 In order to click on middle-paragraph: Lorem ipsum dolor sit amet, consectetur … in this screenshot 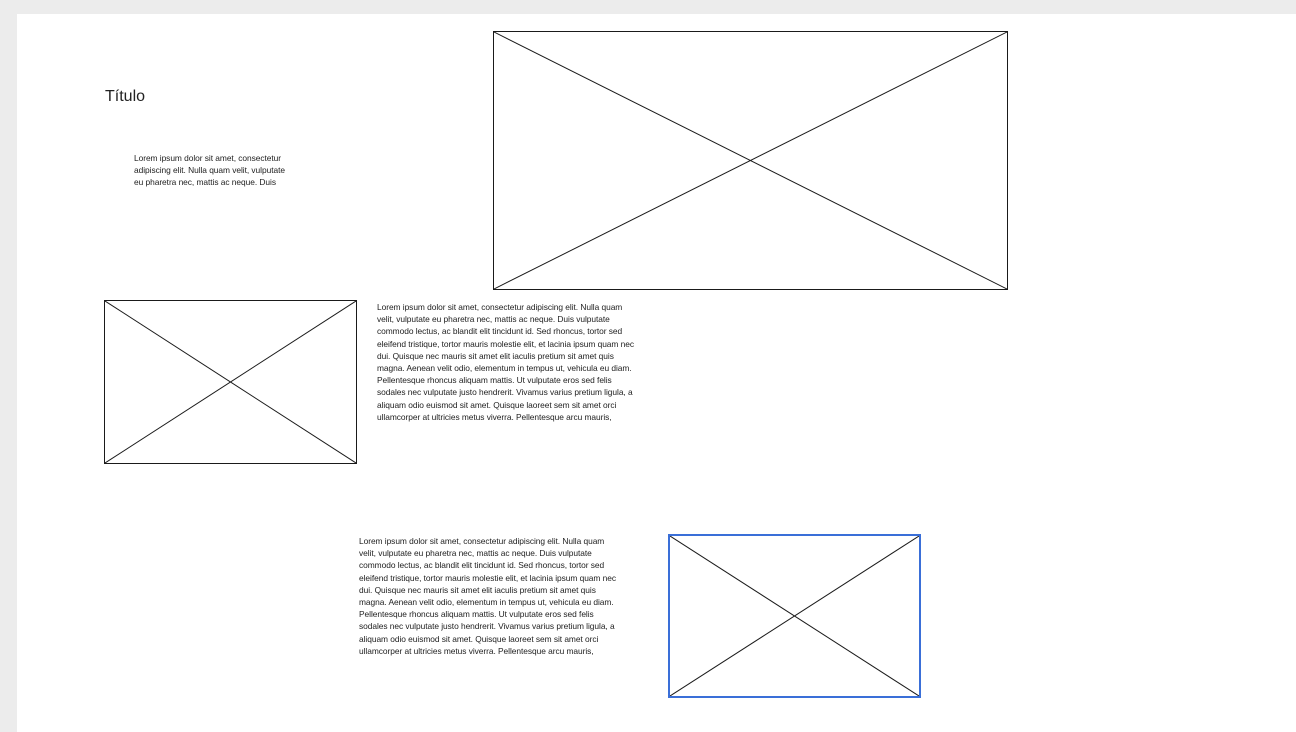, I will do `click(527, 362)`.